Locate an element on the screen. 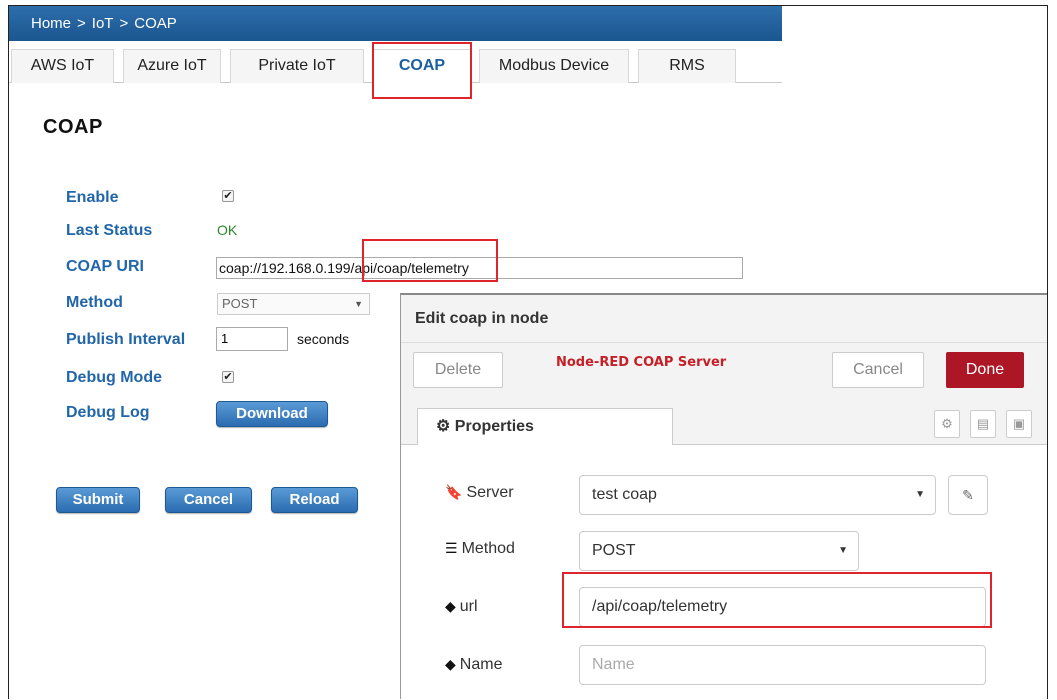  debug-log-label: Debug Log is located at coordinates (108, 412).